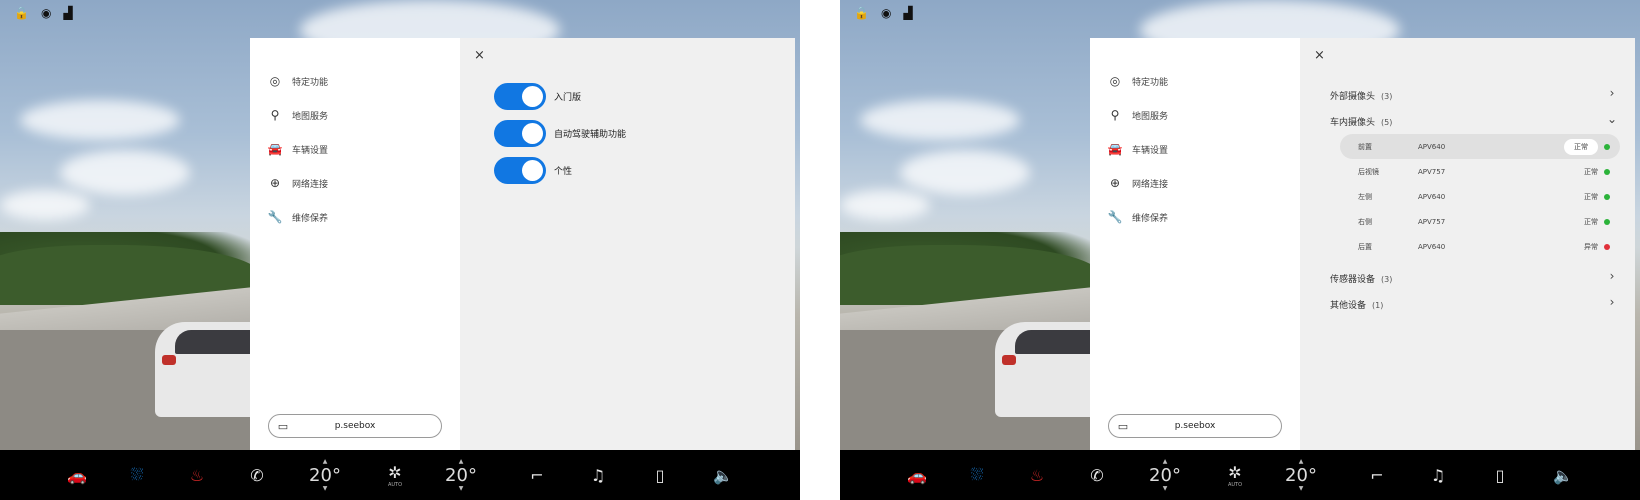 The height and width of the screenshot is (500, 1640). Describe the element at coordinates (1475, 302) in the screenshot. I see `section-other-devices: 其他设备 (1) ›` at that location.